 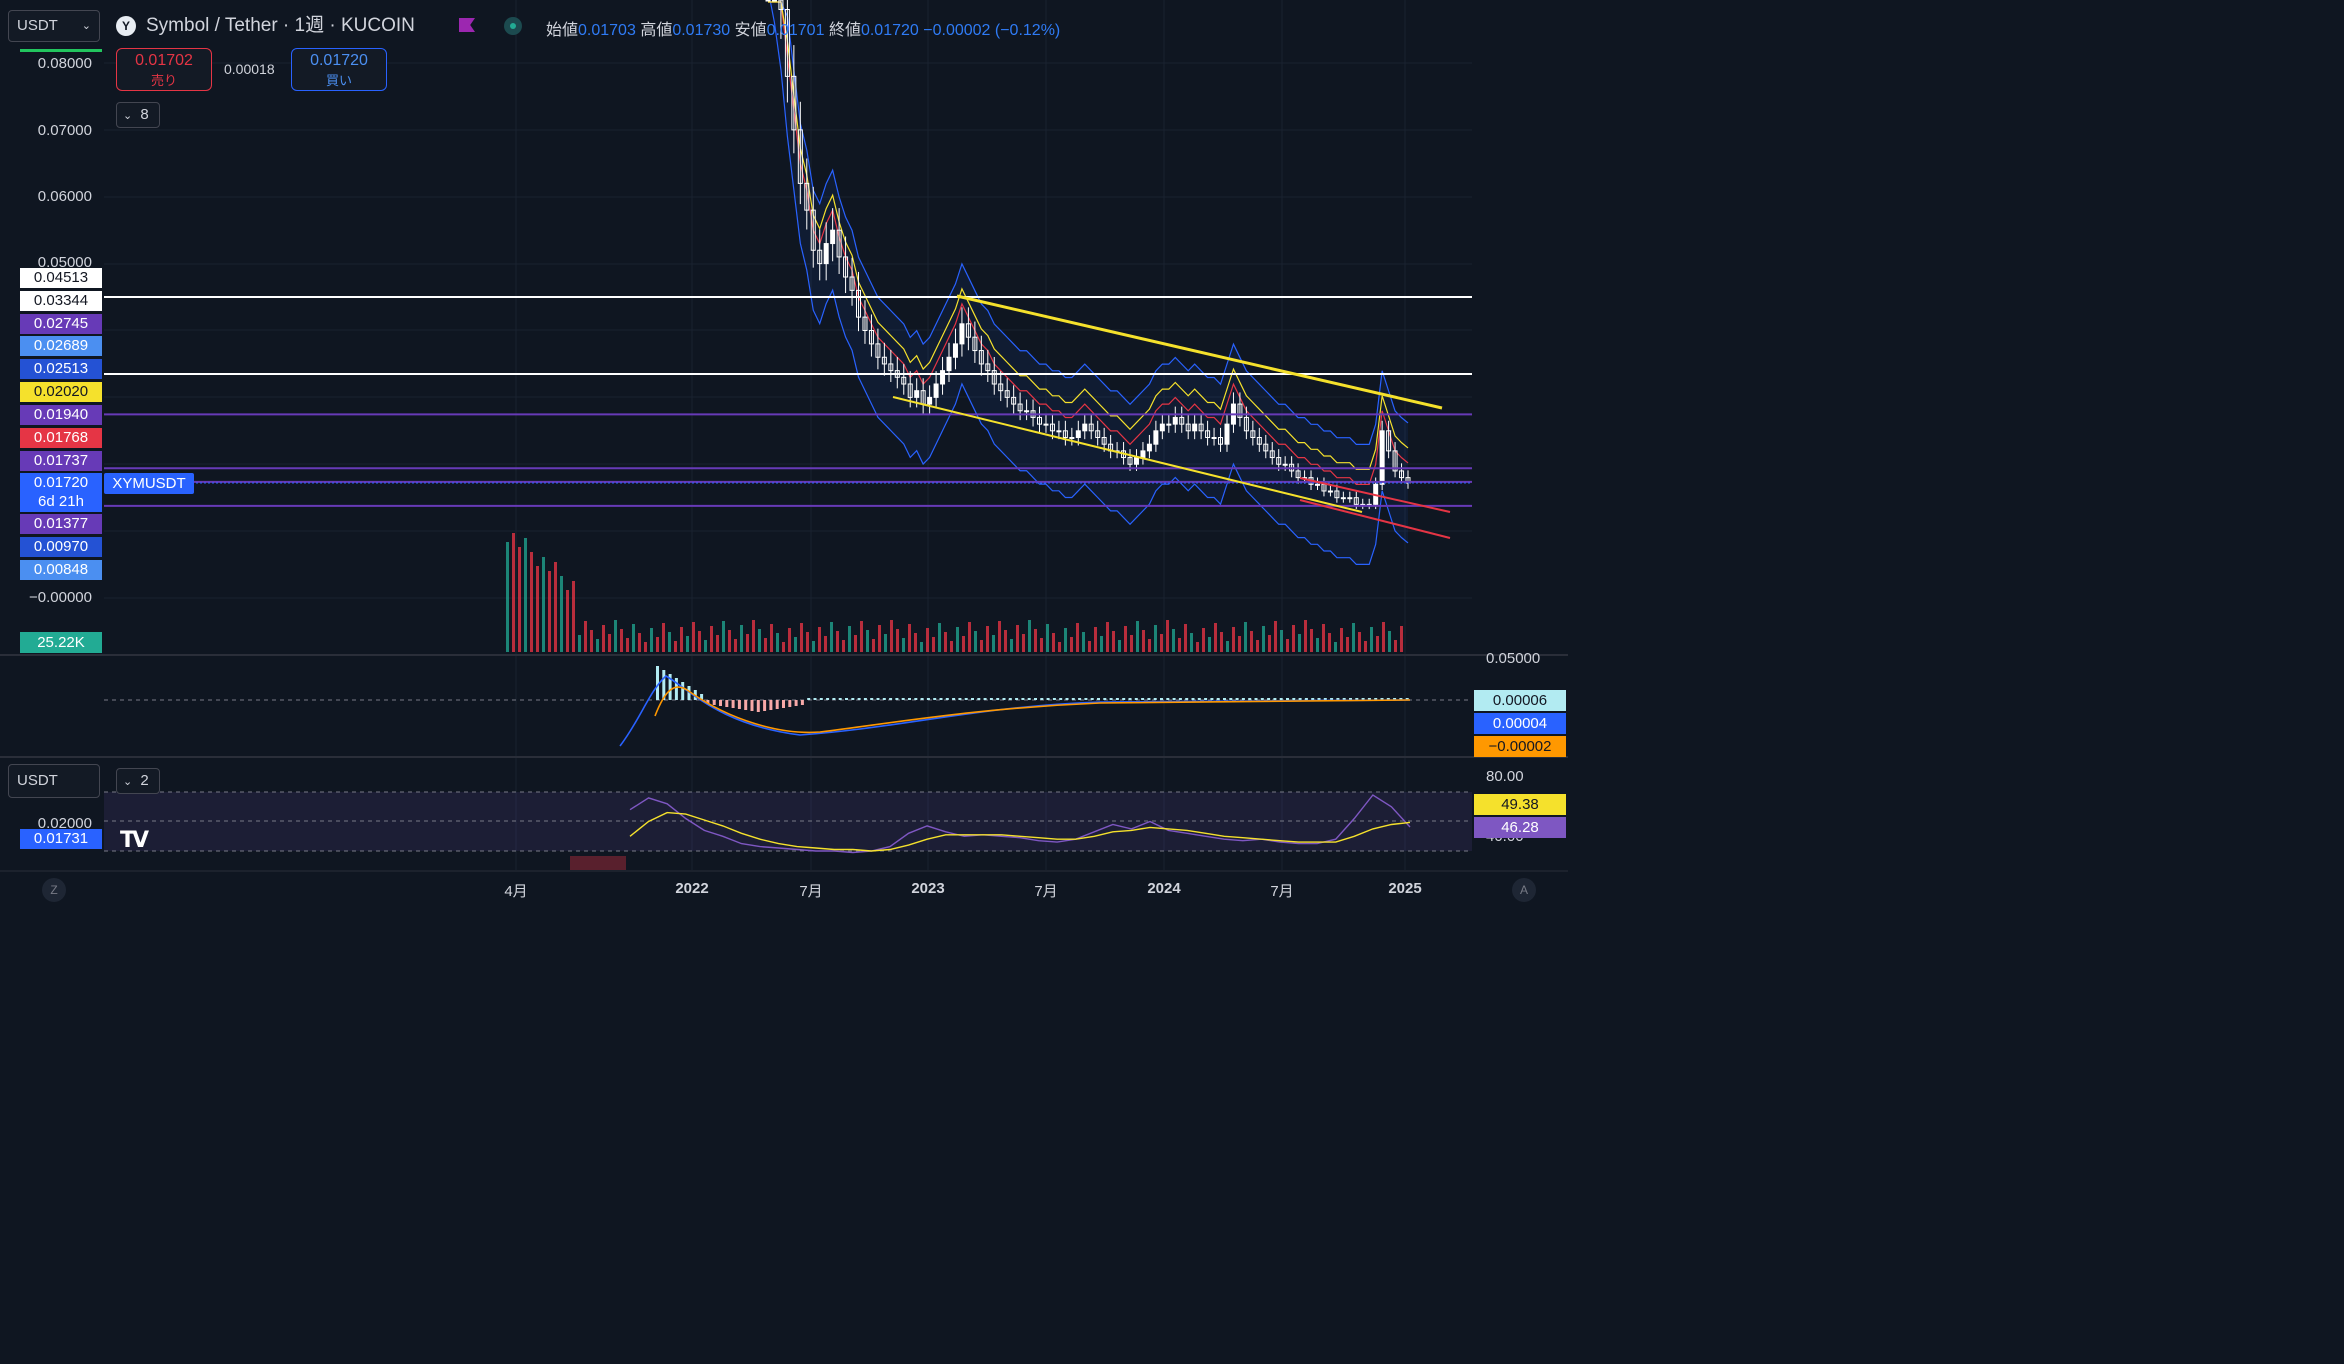 What do you see at coordinates (126, 26) in the screenshot?
I see `symbol-logo-icon: Y` at bounding box center [126, 26].